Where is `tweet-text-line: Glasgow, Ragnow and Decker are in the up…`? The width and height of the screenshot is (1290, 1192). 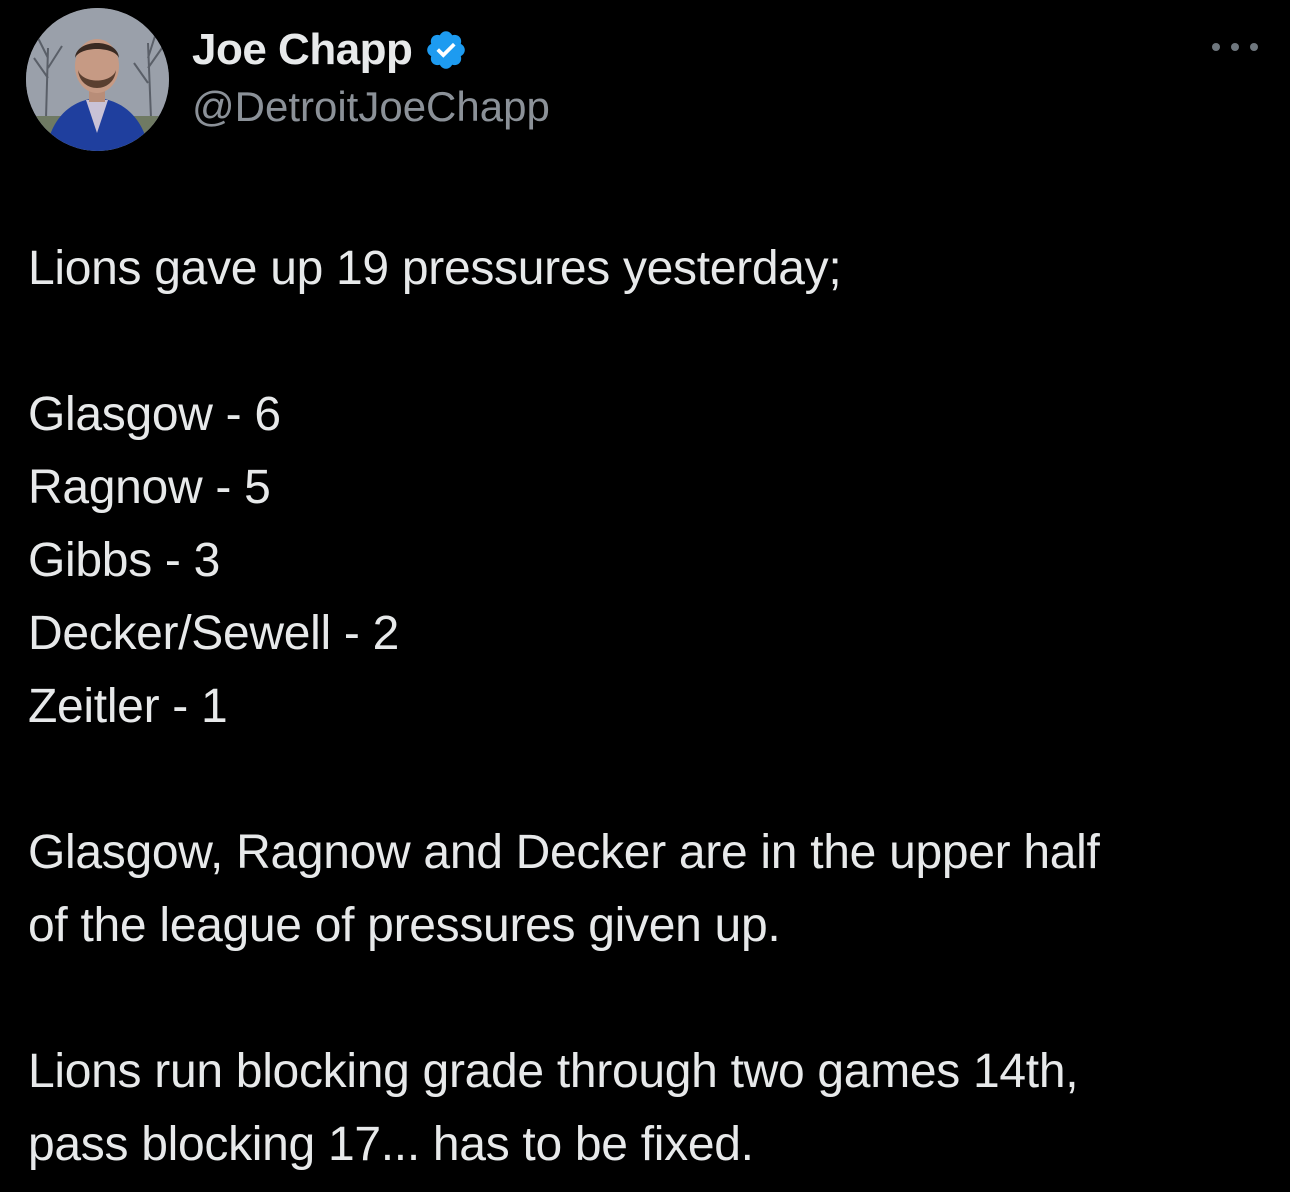 tweet-text-line: Glasgow, Ragnow and Decker are in the up… is located at coordinates (564, 852).